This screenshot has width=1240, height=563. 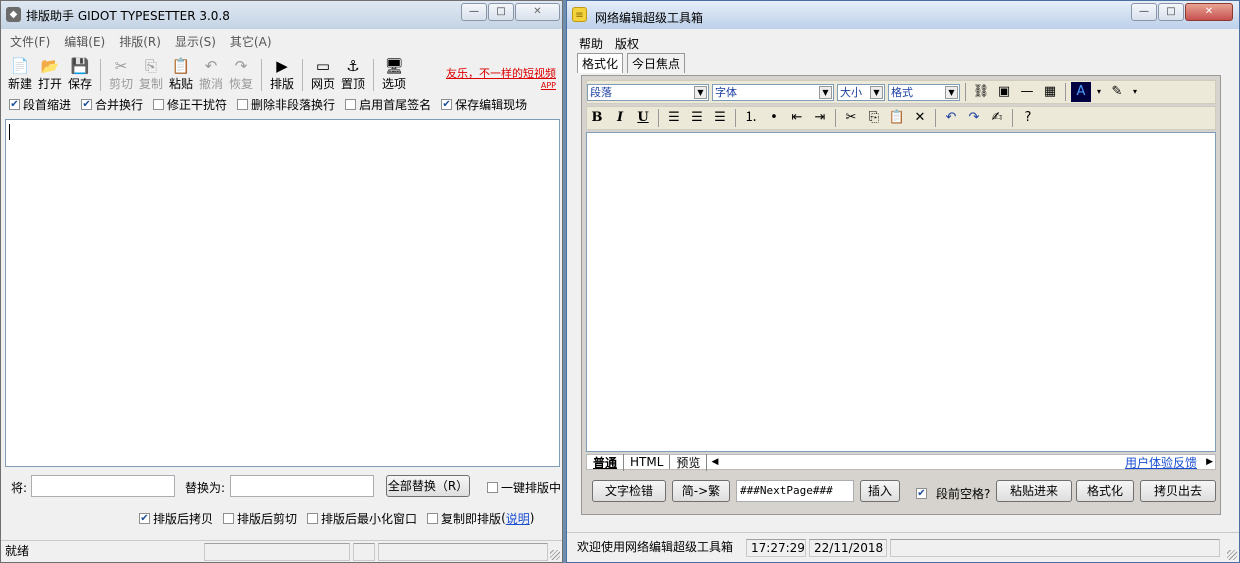 I want to click on underline-button: U, so click(x=643, y=118).